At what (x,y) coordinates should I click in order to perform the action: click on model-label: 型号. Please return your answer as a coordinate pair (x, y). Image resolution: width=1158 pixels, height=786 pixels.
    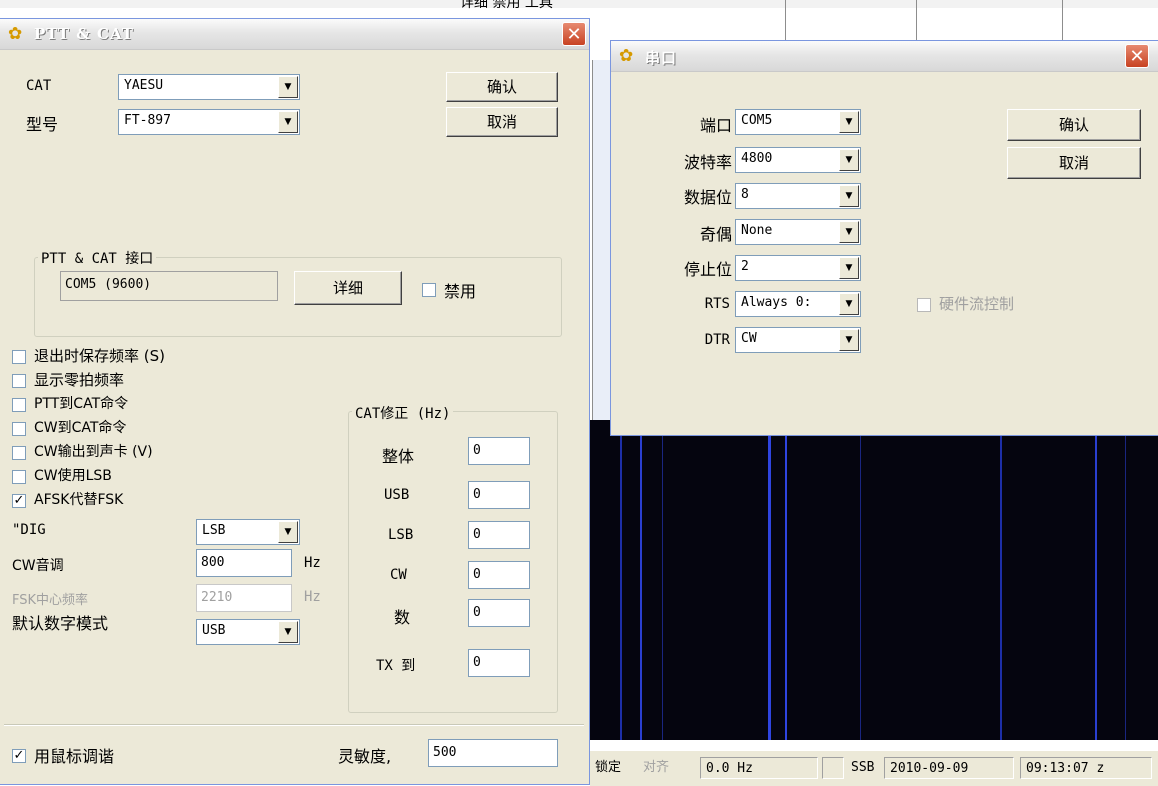
    Looking at the image, I should click on (42, 124).